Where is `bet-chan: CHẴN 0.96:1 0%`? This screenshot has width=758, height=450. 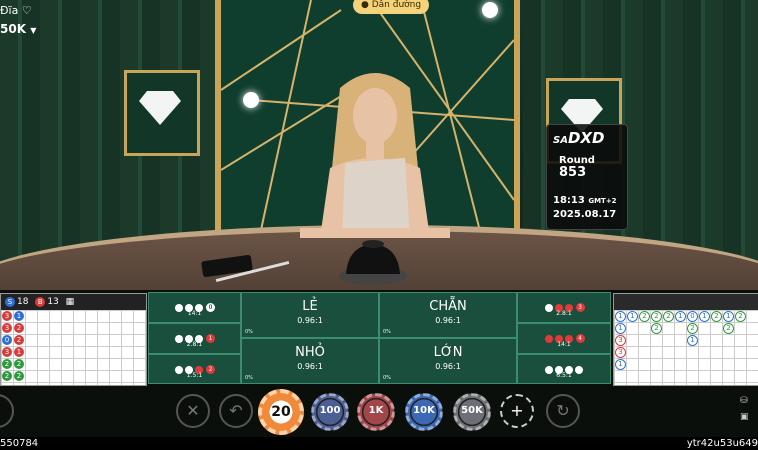
bet-chan: CHẴN 0.96:1 0% is located at coordinates (448, 315).